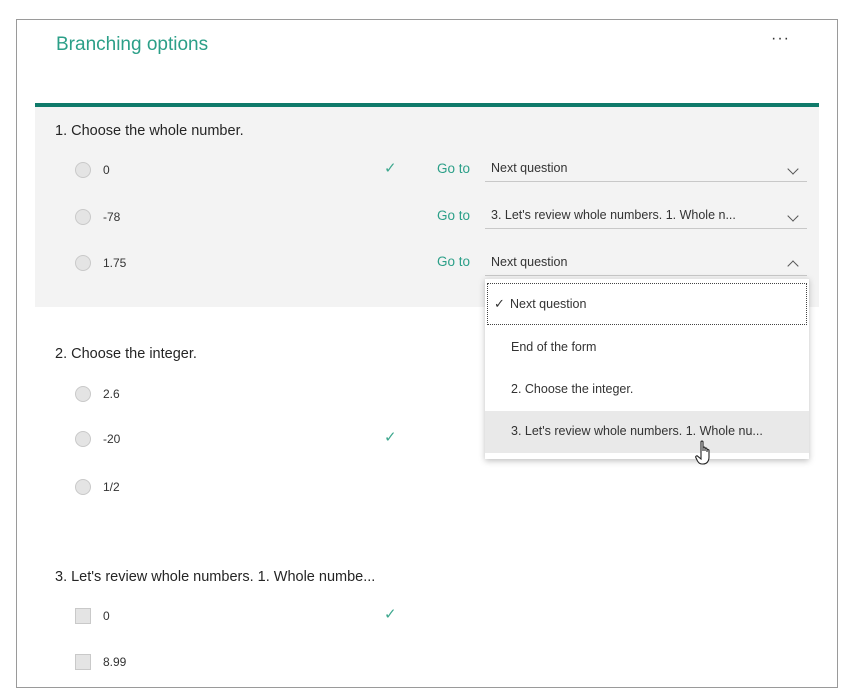 This screenshot has height=698, width=854. I want to click on more-options-icon: ···, so click(780, 39).